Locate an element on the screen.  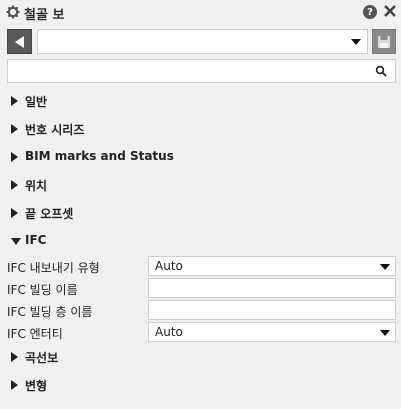
prop-label: IFC 빌딩 층 이름 is located at coordinates (50, 312).